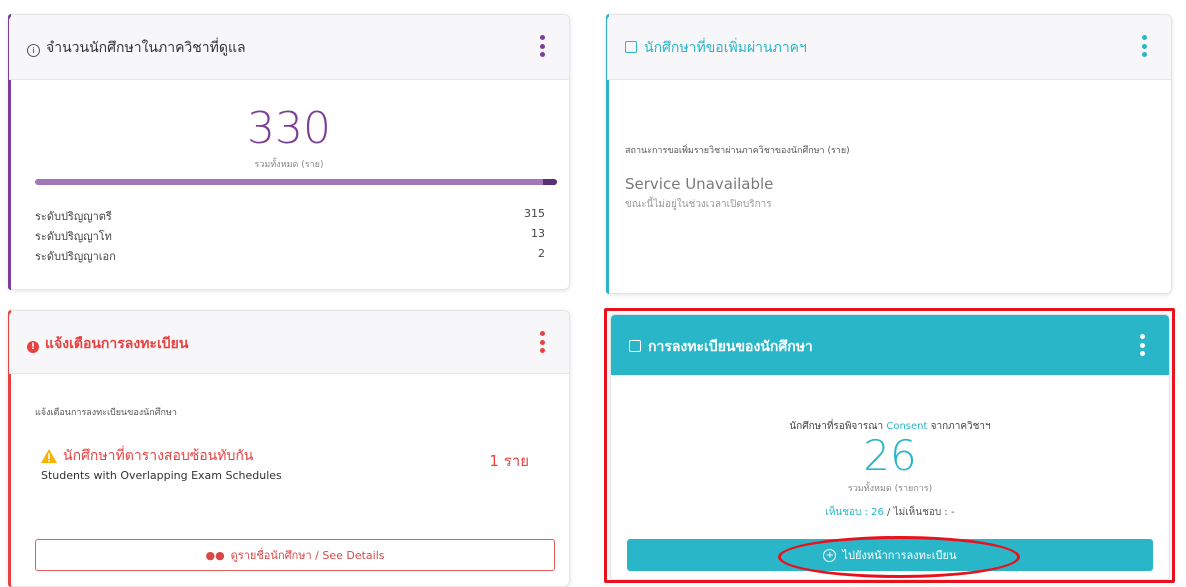 Image resolution: width=1186 pixels, height=587 pixels. What do you see at coordinates (295, 555) in the screenshot?
I see `see-details-button: ●● ดูรายชื่อนักศึกษา / See Details` at bounding box center [295, 555].